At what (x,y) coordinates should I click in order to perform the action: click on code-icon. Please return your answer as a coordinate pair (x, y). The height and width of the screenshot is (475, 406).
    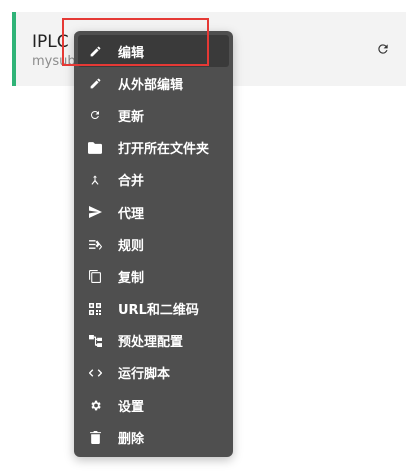
    Looking at the image, I should click on (95, 373).